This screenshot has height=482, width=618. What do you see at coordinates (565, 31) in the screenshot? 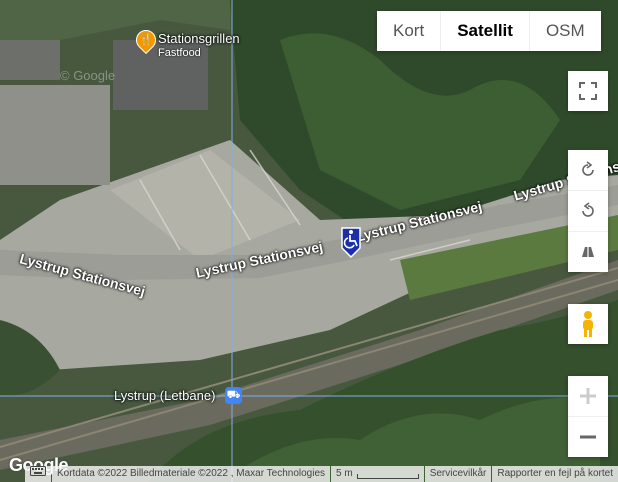
I see `map-type-osm: OSM` at bounding box center [565, 31].